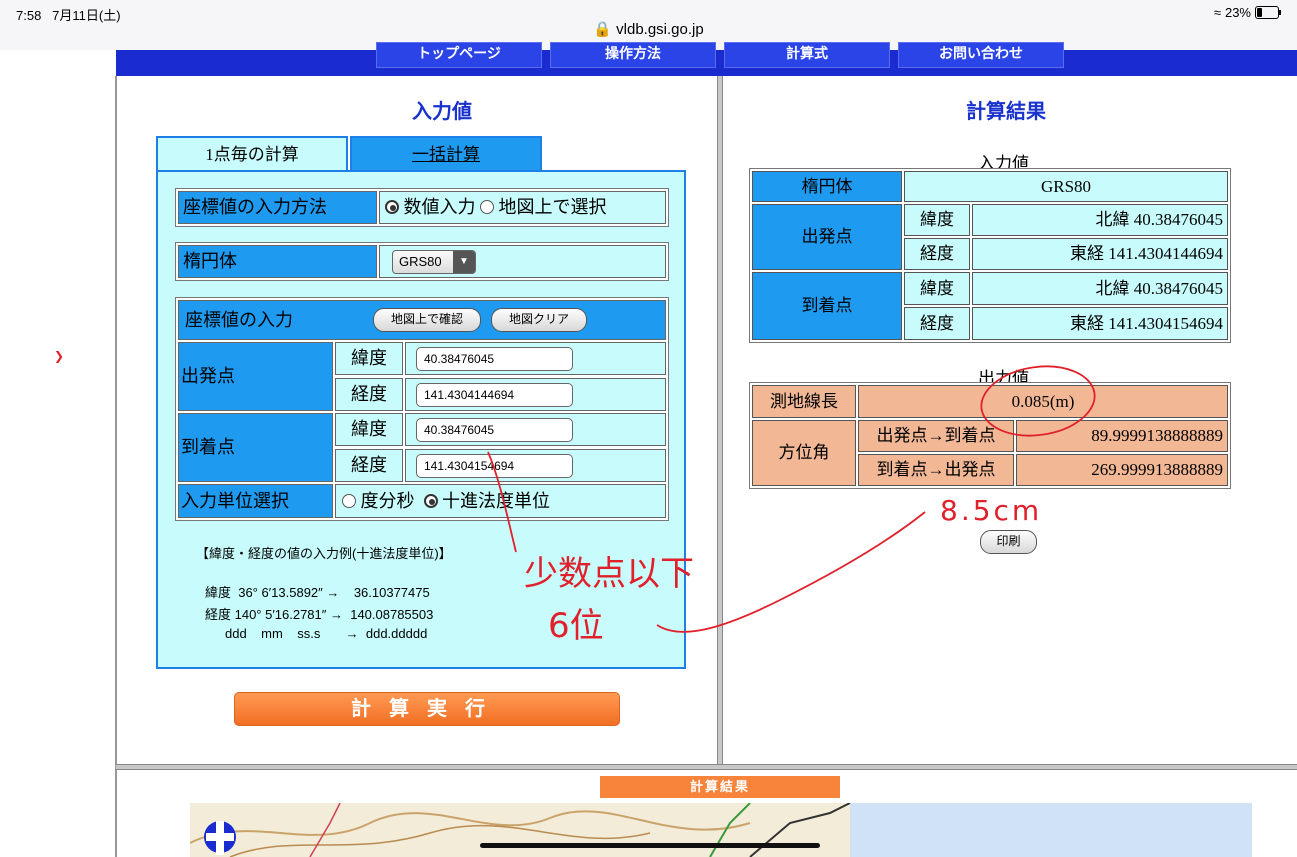  I want to click on map-clear-button: 地図クリア, so click(539, 320).